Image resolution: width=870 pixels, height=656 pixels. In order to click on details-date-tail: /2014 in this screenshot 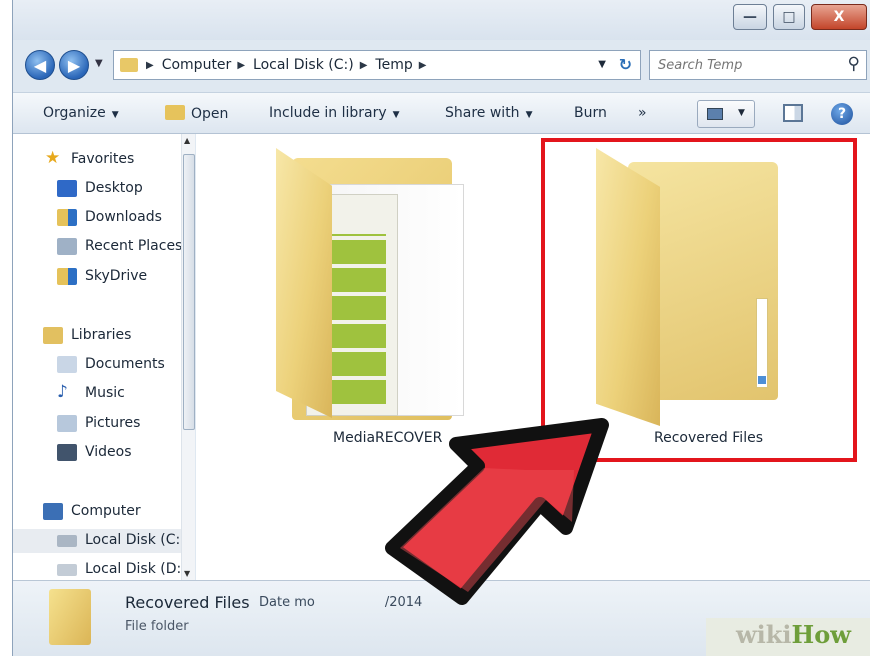, I will do `click(403, 602)`.